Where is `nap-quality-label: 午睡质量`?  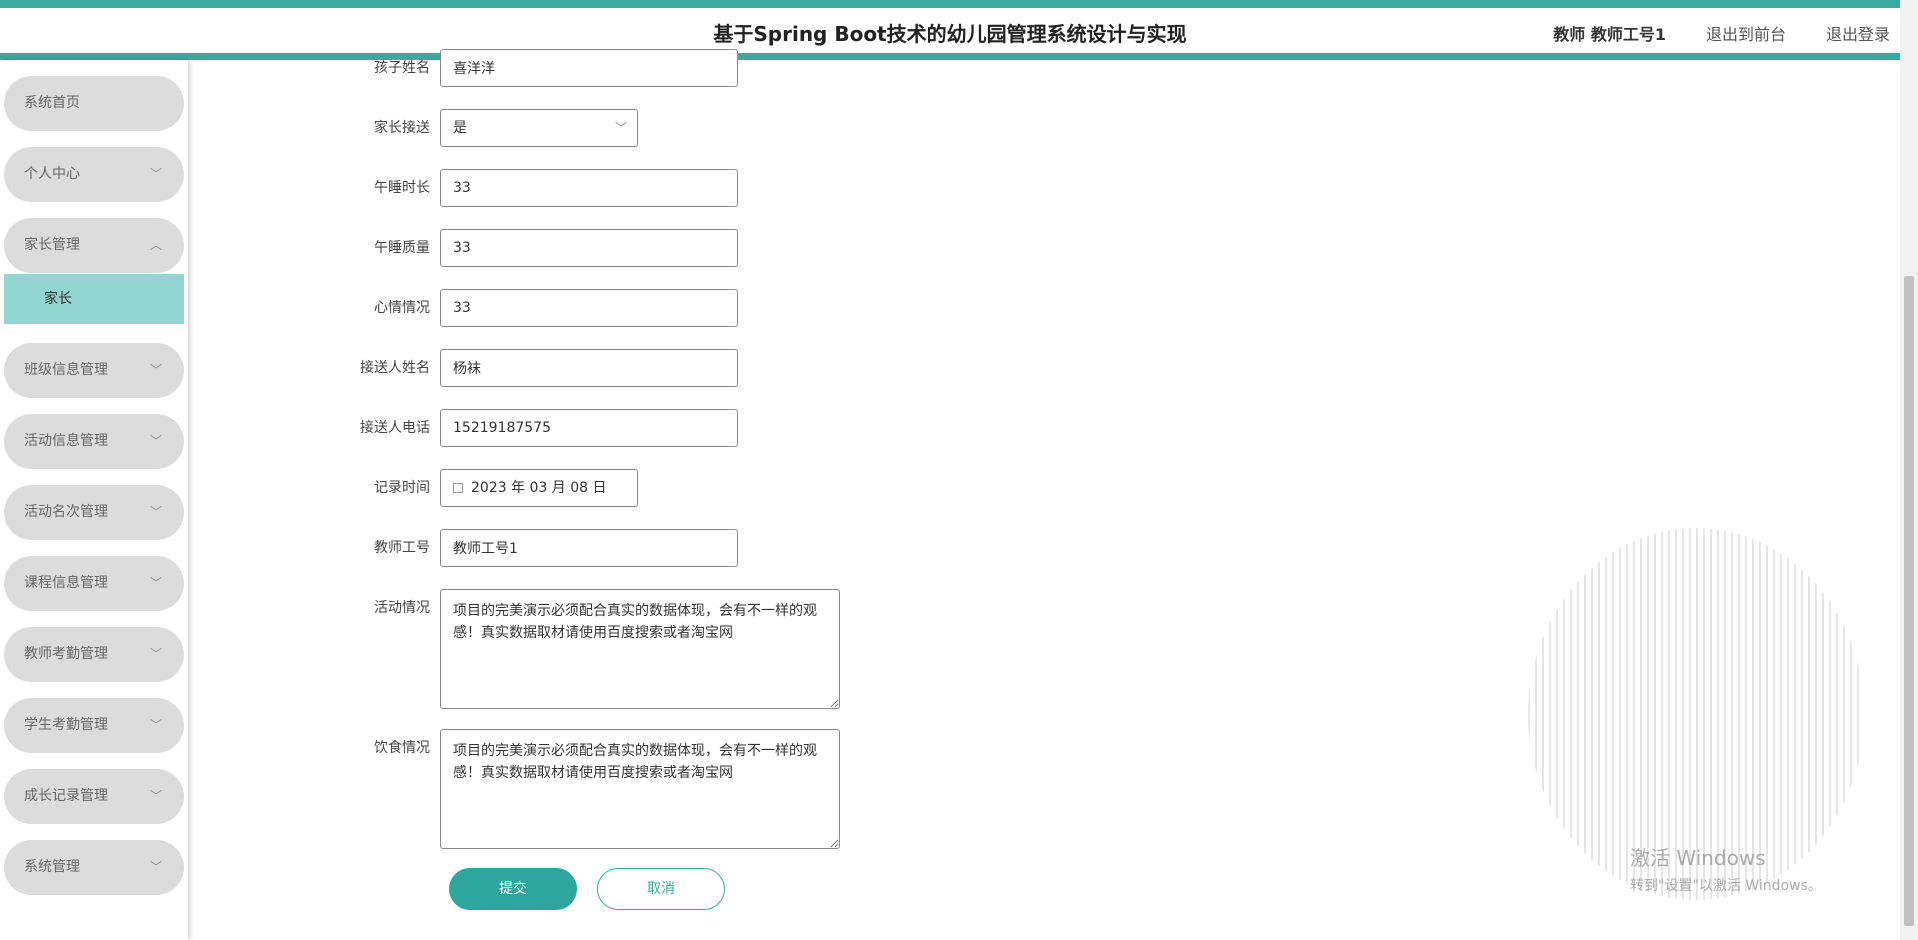
nap-quality-label: 午睡质量 is located at coordinates (402, 248).